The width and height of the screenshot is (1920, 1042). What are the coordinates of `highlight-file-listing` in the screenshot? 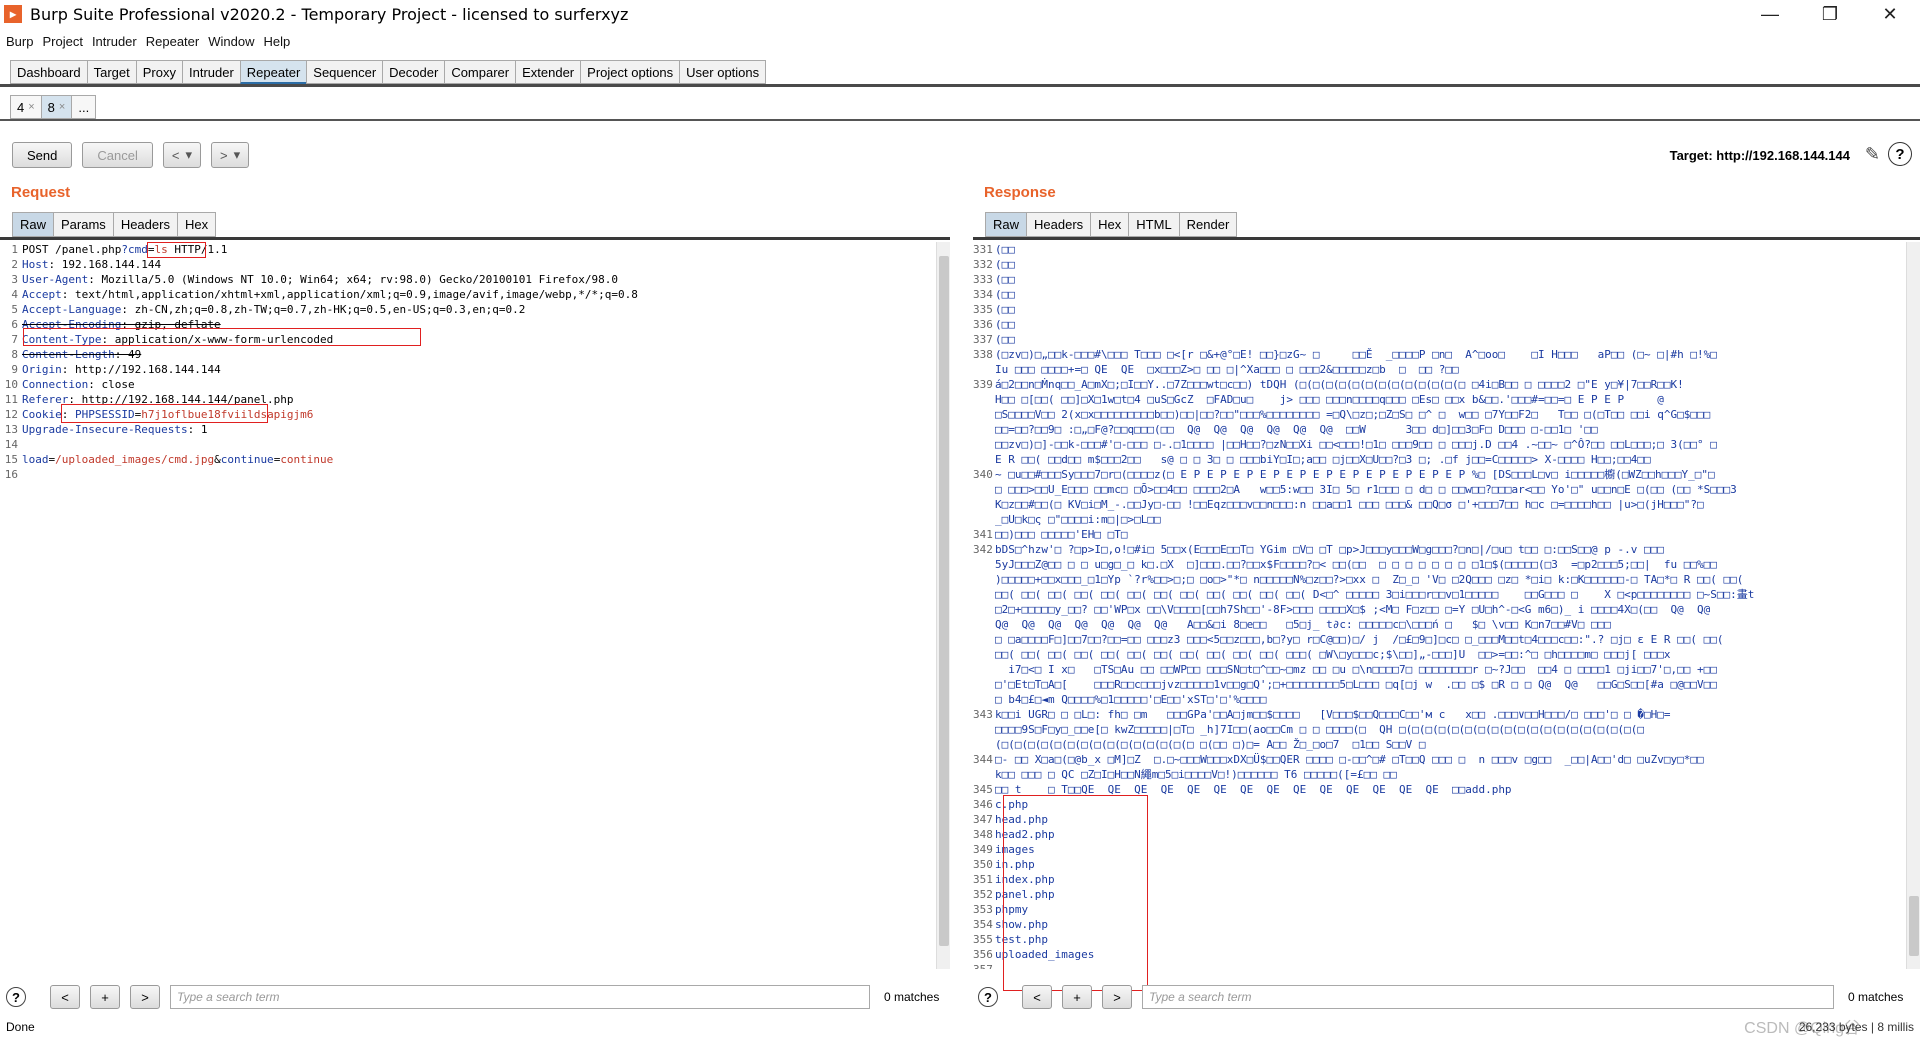 It's located at (1075, 893).